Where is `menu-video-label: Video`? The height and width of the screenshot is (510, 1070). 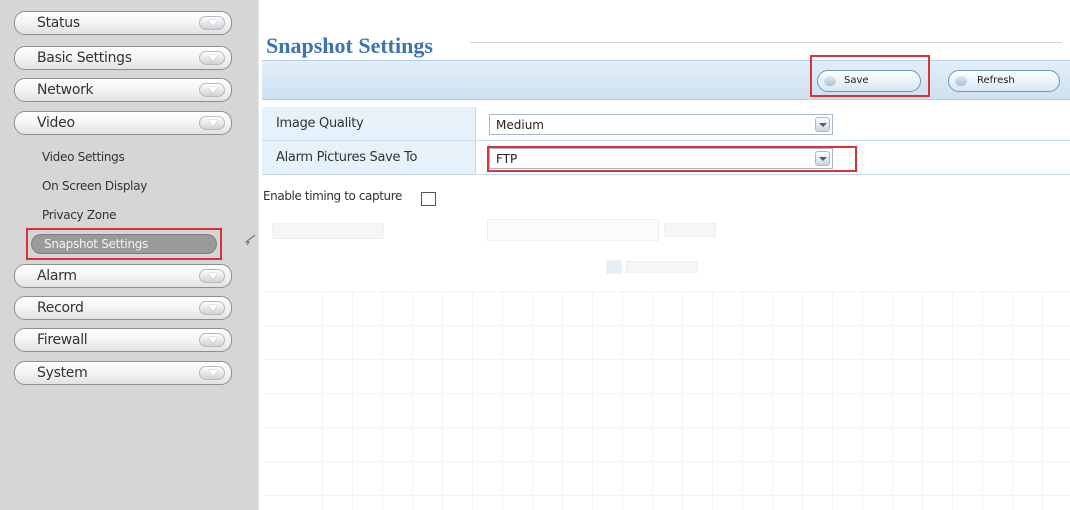
menu-video-label: Video is located at coordinates (56, 123).